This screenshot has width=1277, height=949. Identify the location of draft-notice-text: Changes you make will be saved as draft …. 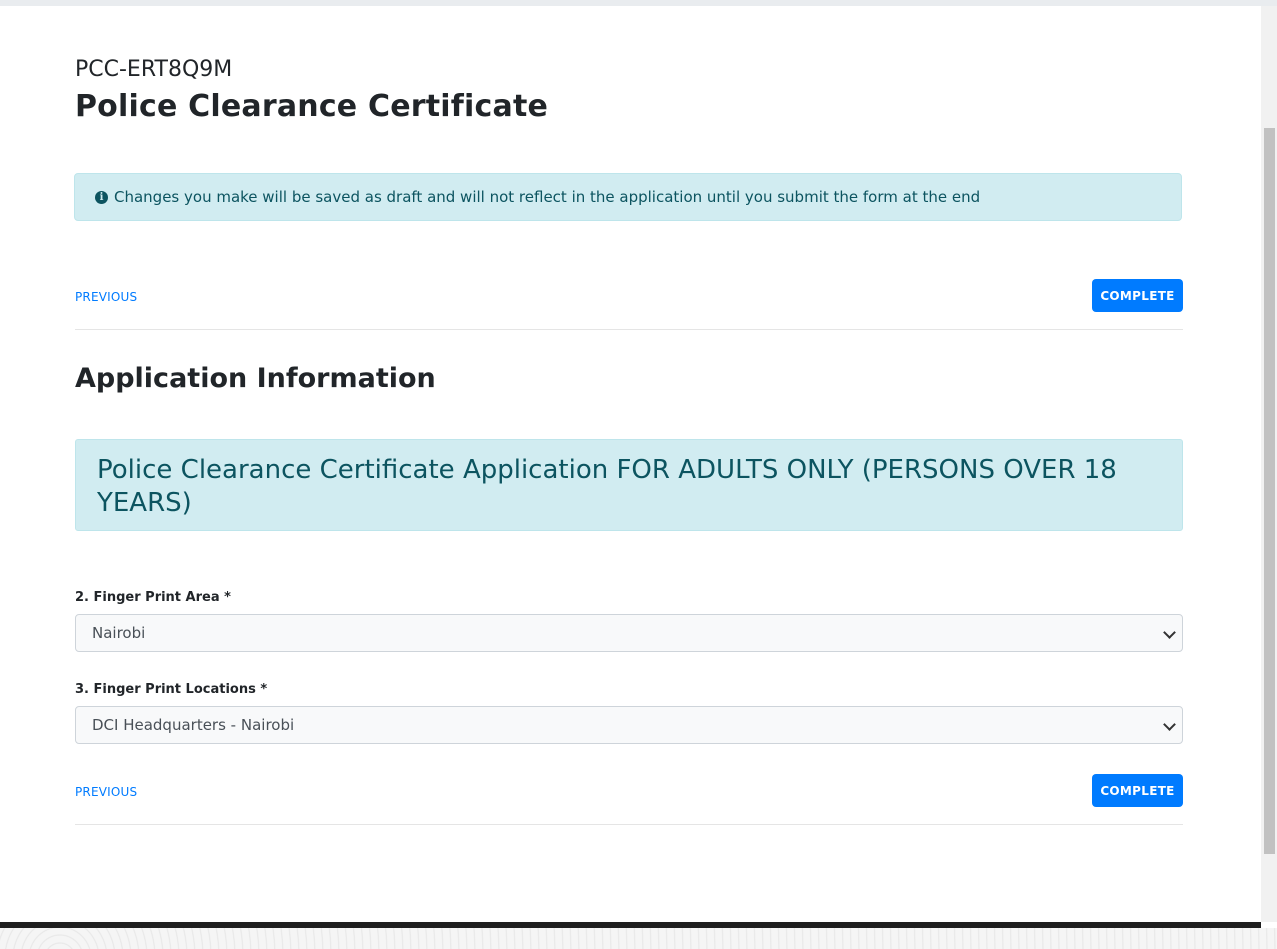
(547, 197).